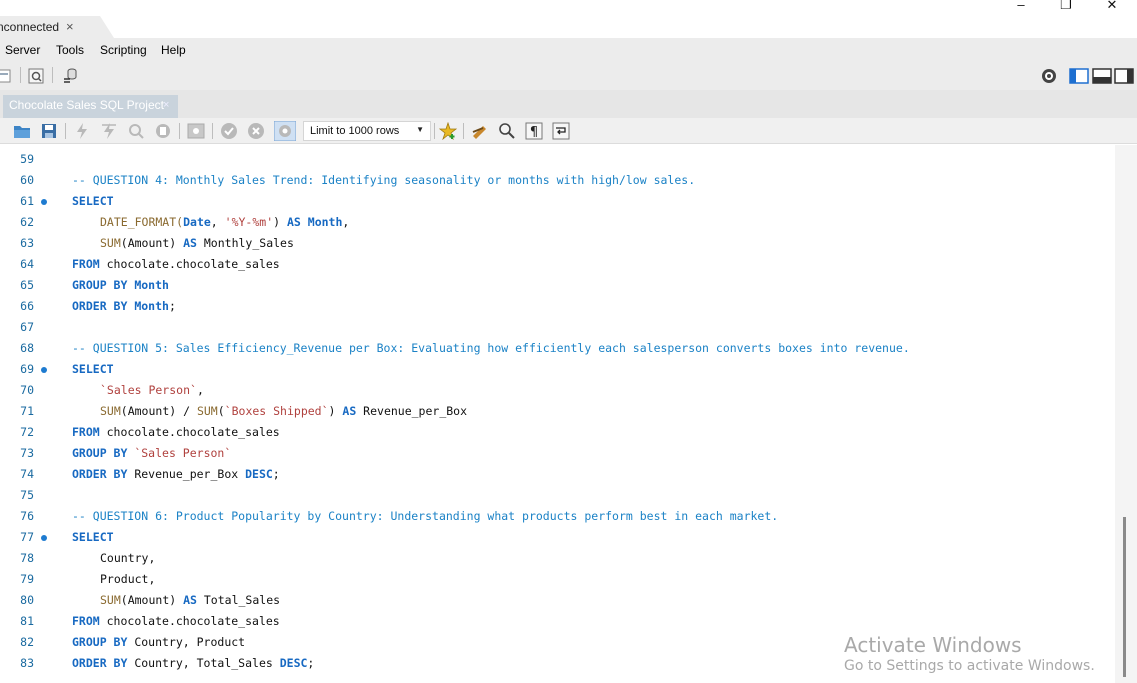 The width and height of the screenshot is (1137, 683). What do you see at coordinates (557, 432) in the screenshot?
I see `code-line: 72 FROM chocolate.chocolate_sales` at bounding box center [557, 432].